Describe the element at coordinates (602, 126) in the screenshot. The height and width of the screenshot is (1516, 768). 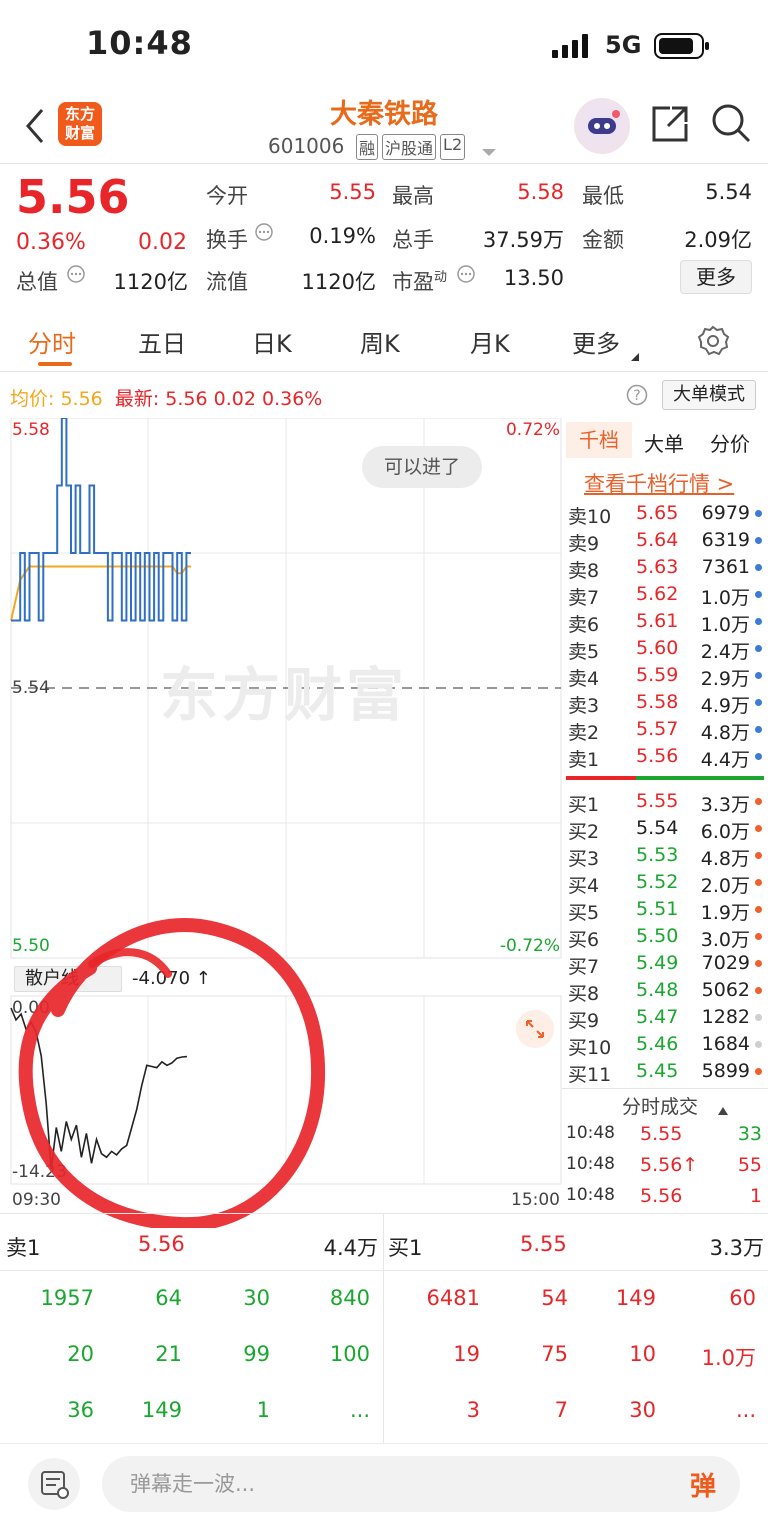
I see `assistant-avatar-icon` at that location.